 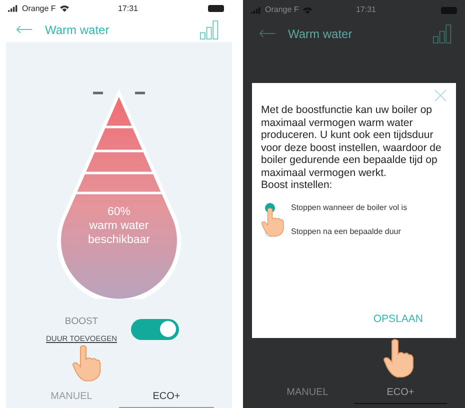 What do you see at coordinates (297, 185) in the screenshot?
I see `dialog-subtitle: Boost instellen:` at bounding box center [297, 185].